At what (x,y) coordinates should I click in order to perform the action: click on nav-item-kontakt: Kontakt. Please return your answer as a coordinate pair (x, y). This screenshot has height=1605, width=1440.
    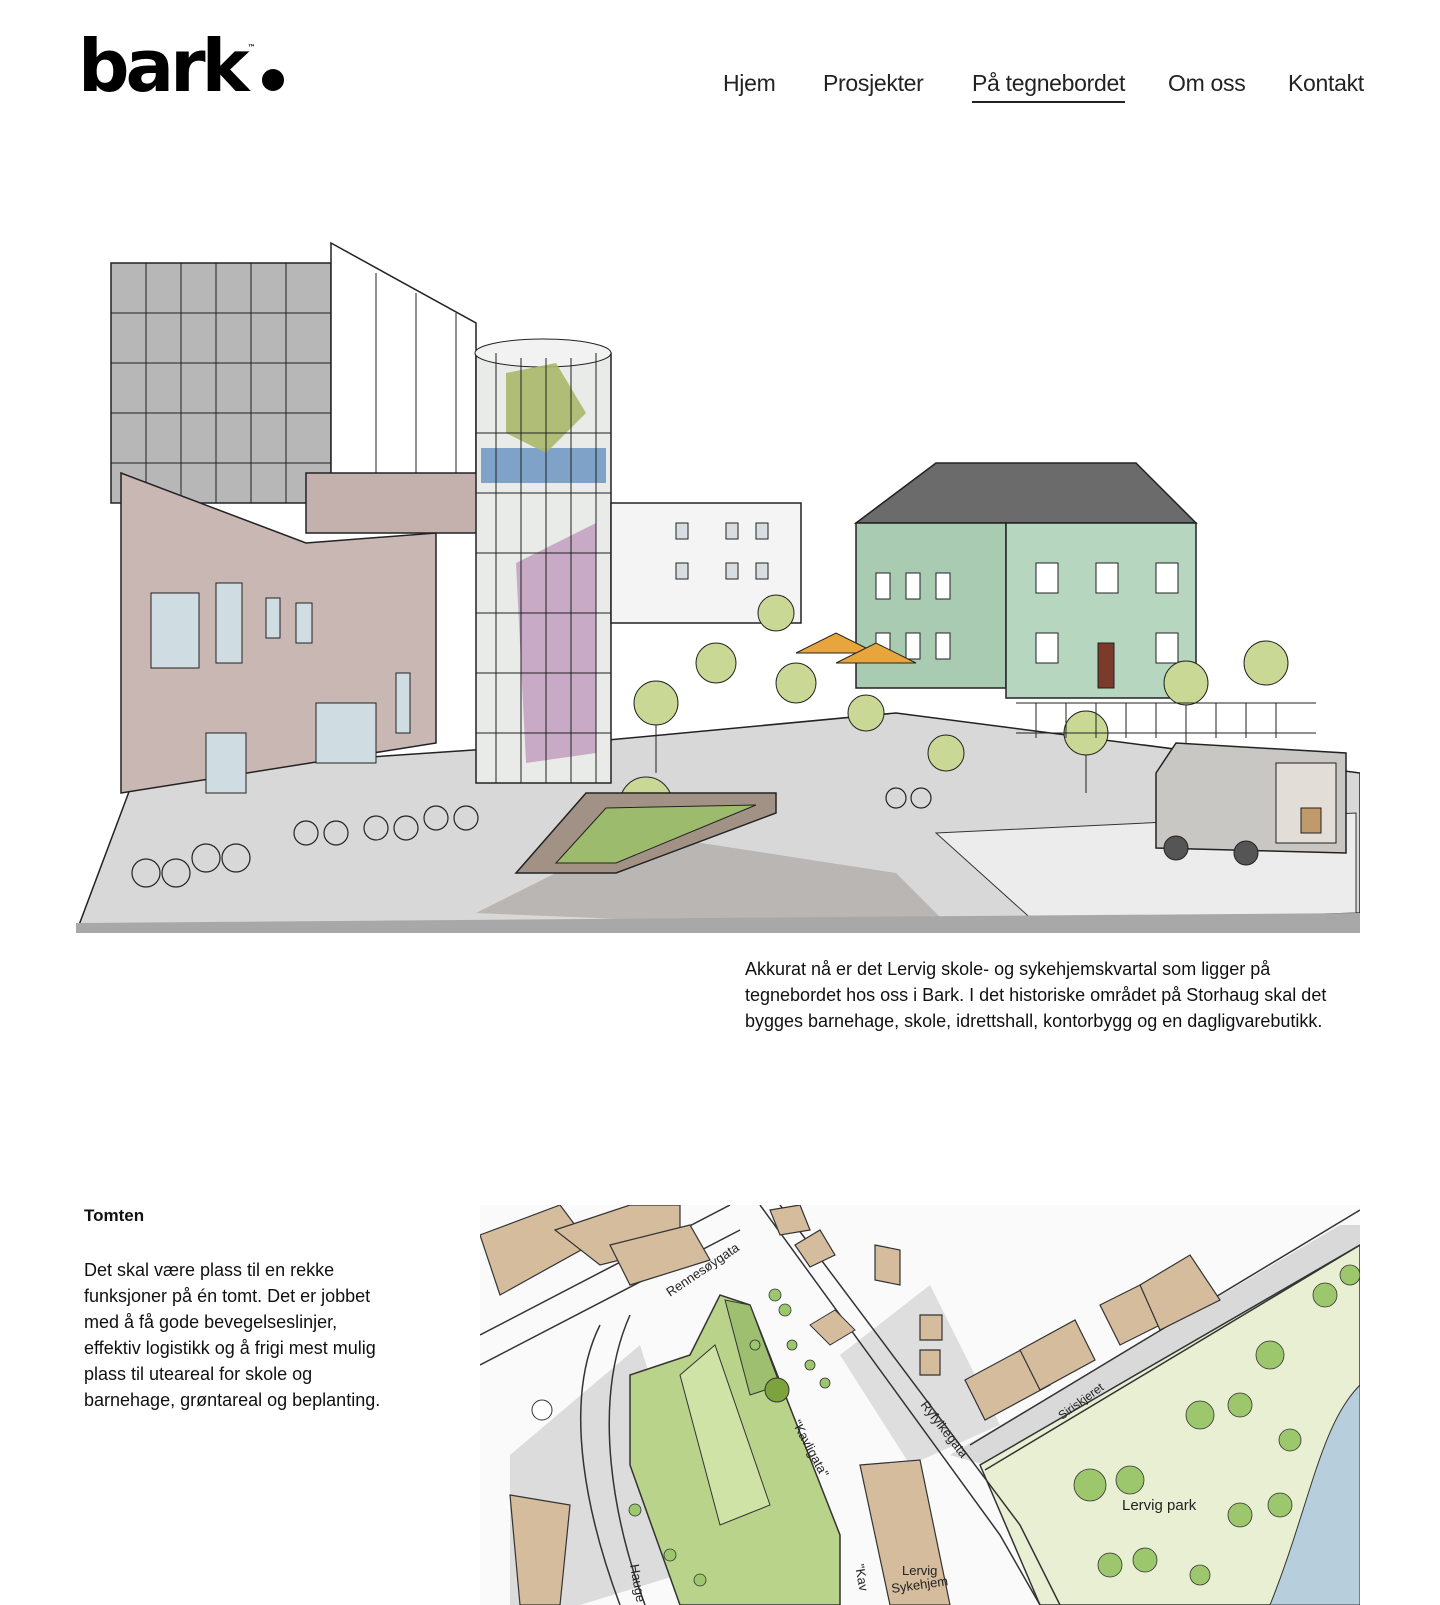
    Looking at the image, I should click on (1326, 83).